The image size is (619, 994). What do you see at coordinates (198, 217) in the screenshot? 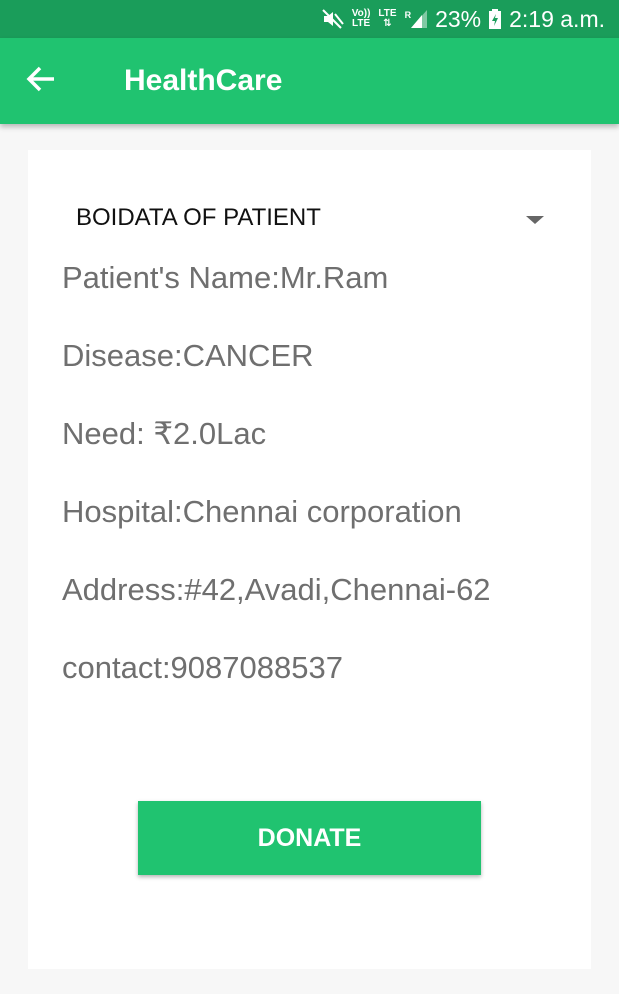
I see `spinner-selected-label: BOIDATA OF PATIENT` at bounding box center [198, 217].